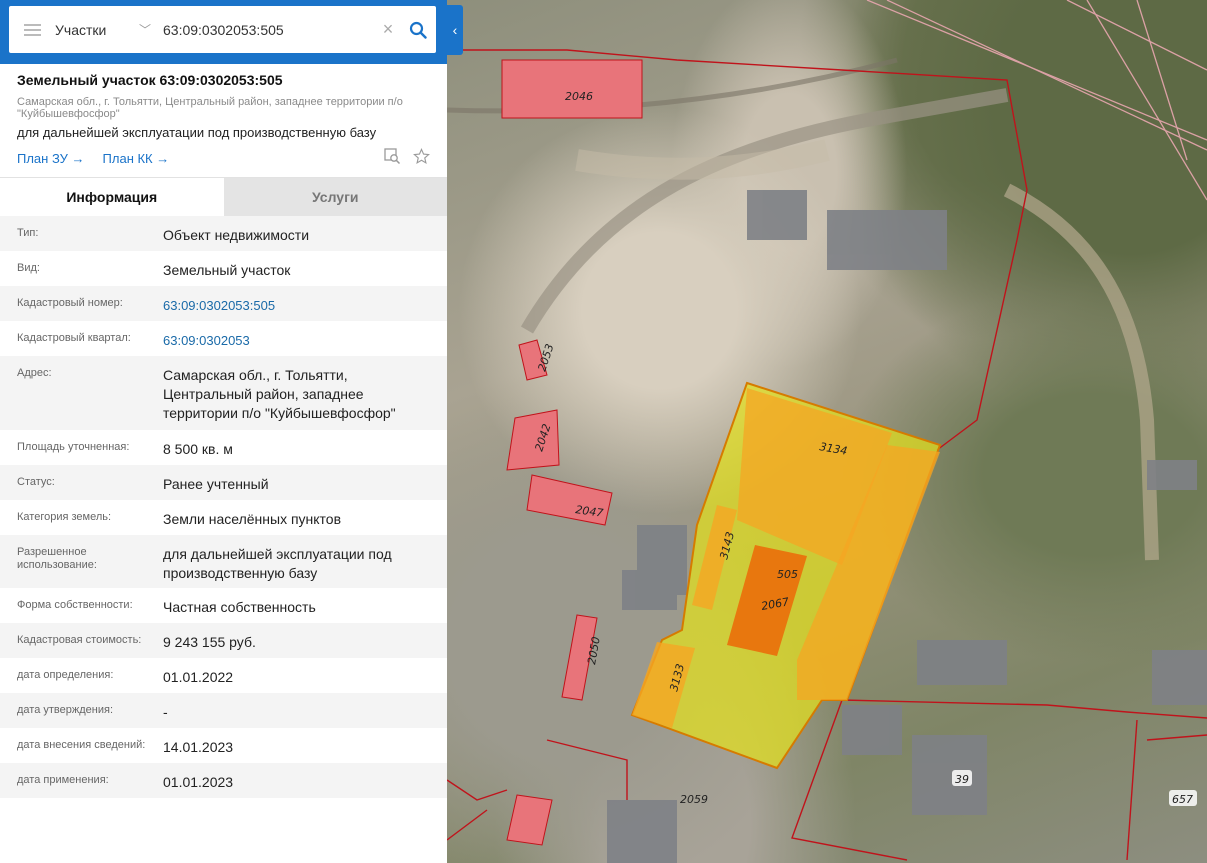  Describe the element at coordinates (73, 447) in the screenshot. I see `info-label: Площадь уточненная:` at that location.